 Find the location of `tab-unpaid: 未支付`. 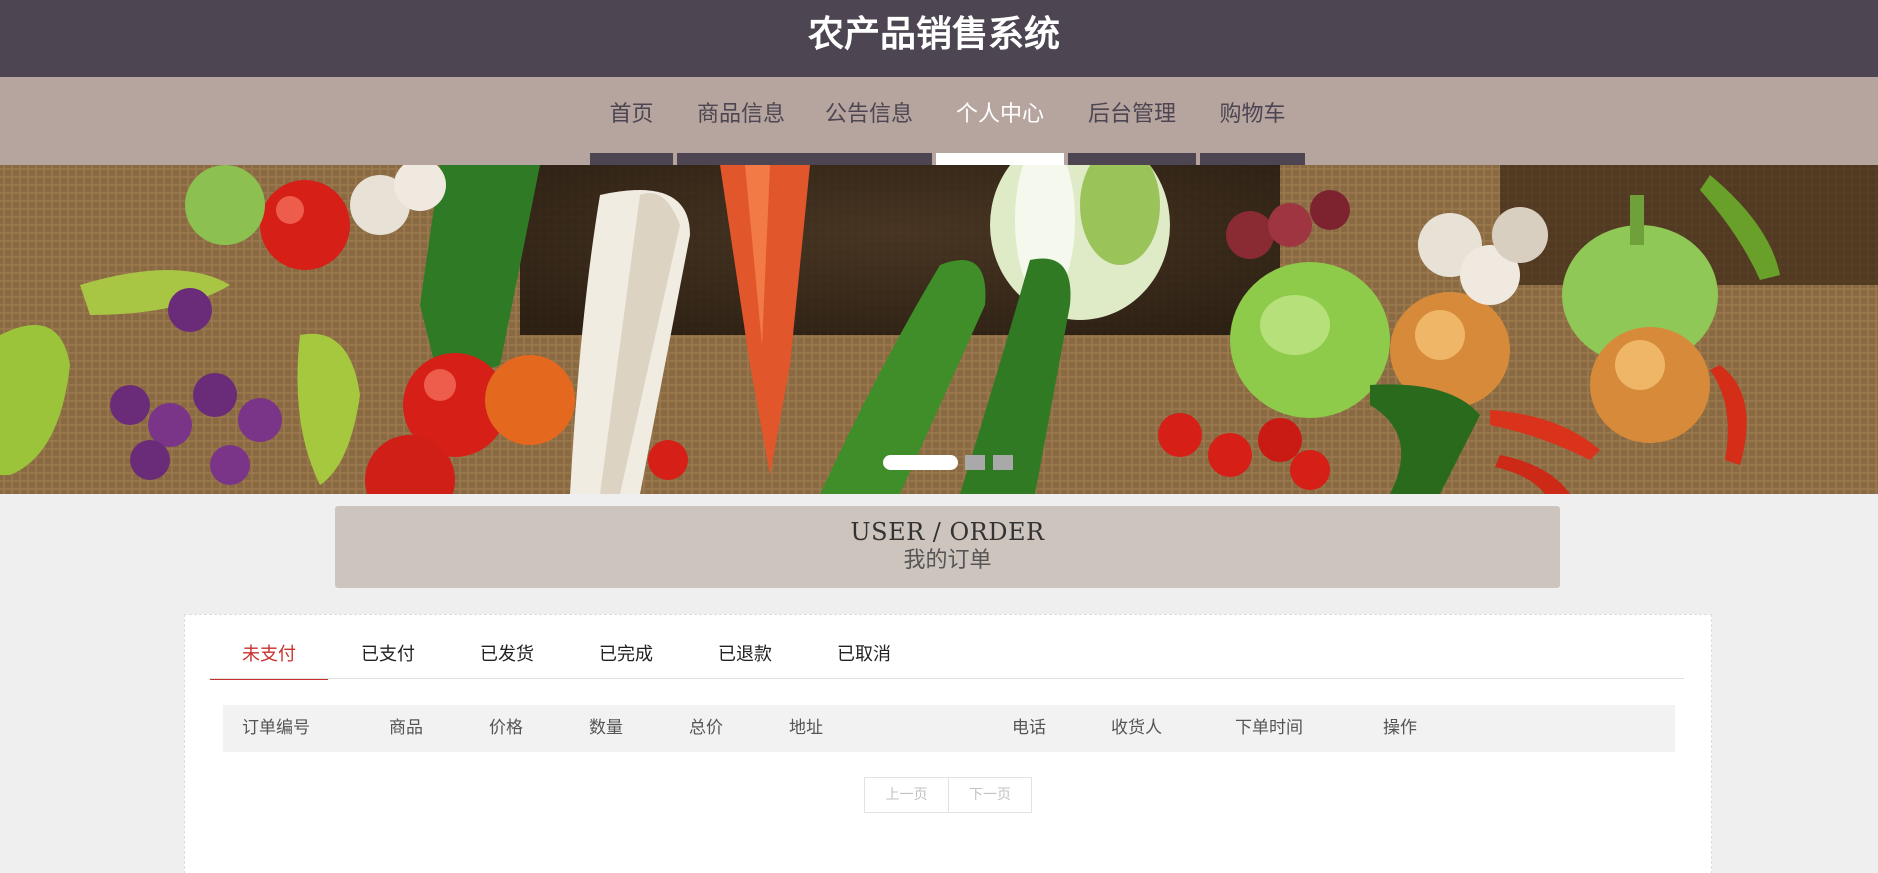

tab-unpaid: 未支付 is located at coordinates (269, 661).